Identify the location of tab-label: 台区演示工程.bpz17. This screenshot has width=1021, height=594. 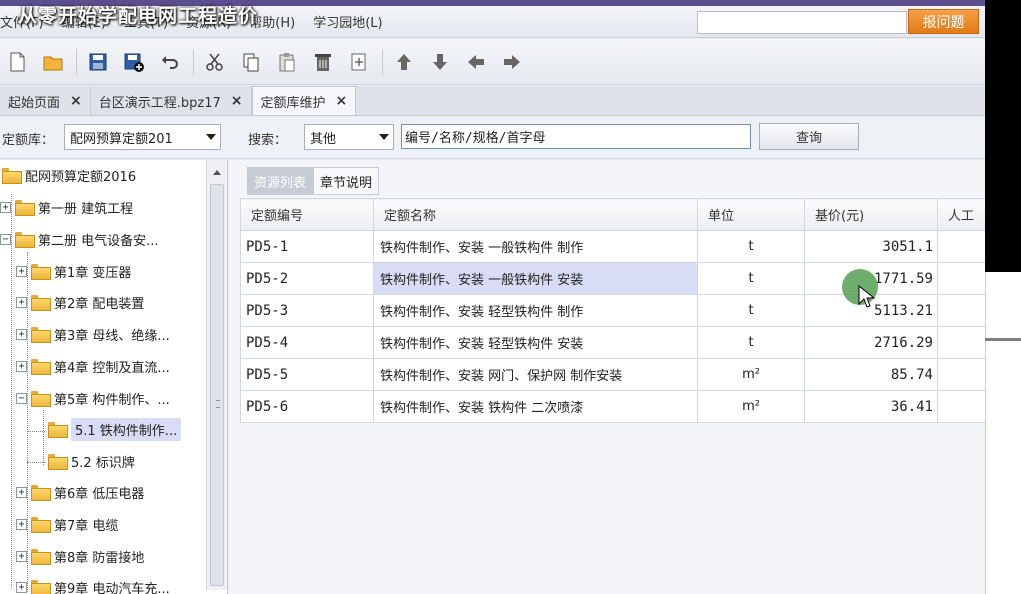
(159, 103).